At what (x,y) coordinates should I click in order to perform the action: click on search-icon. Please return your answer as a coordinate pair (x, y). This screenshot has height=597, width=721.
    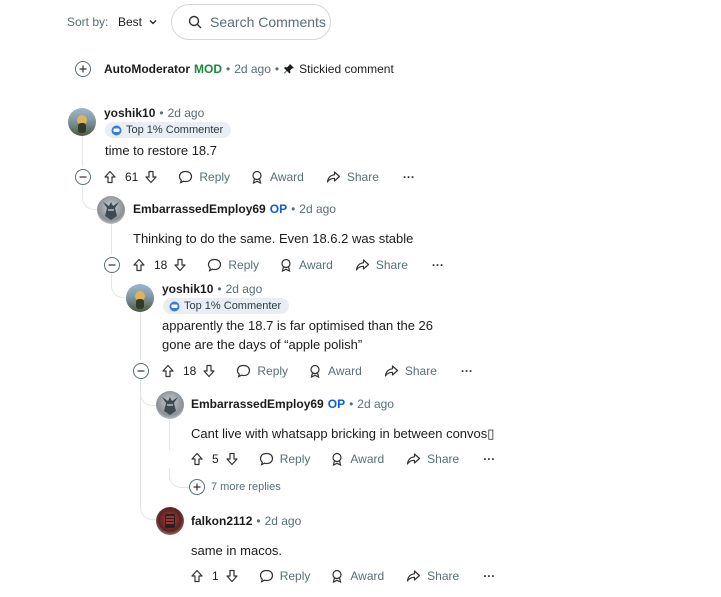
    Looking at the image, I should click on (195, 22).